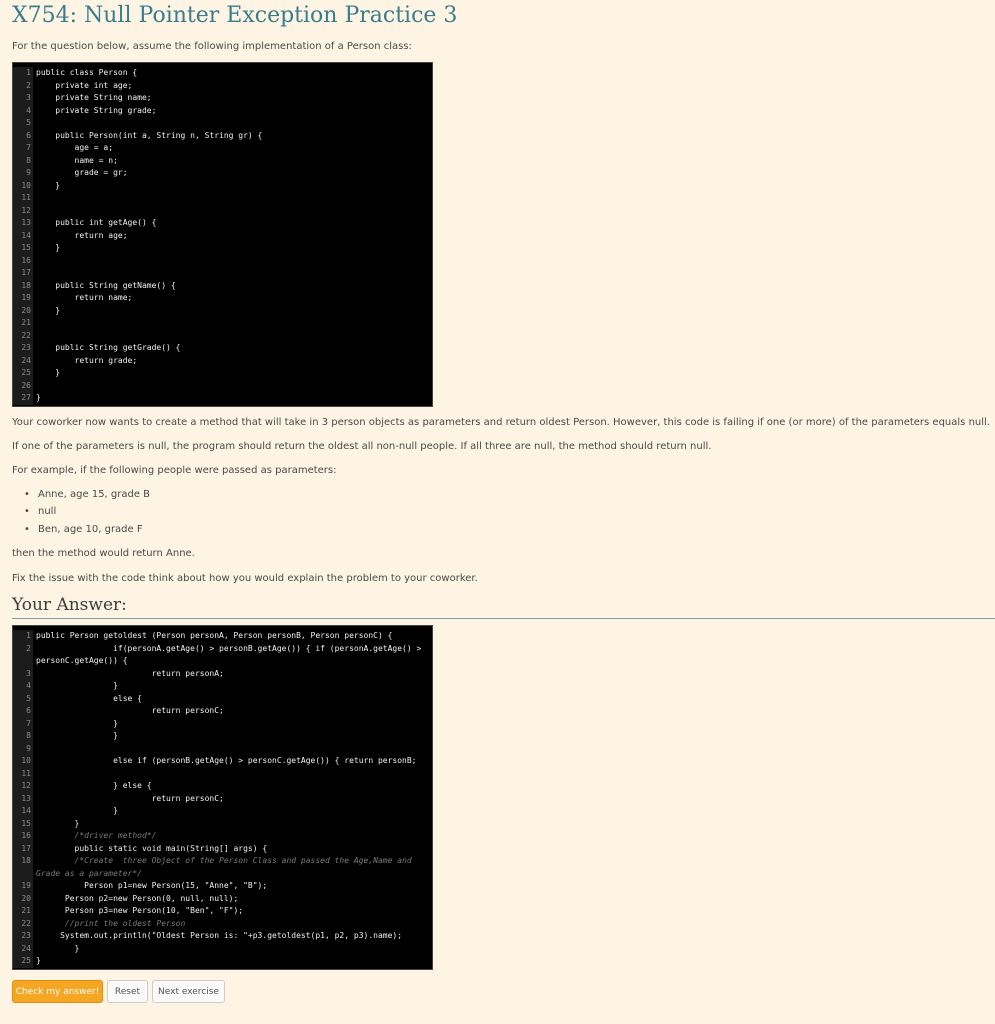 Image resolution: width=995 pixels, height=1024 pixels. Describe the element at coordinates (111, 923) in the screenshot. I see `code-text: //print the oldest Person` at that location.